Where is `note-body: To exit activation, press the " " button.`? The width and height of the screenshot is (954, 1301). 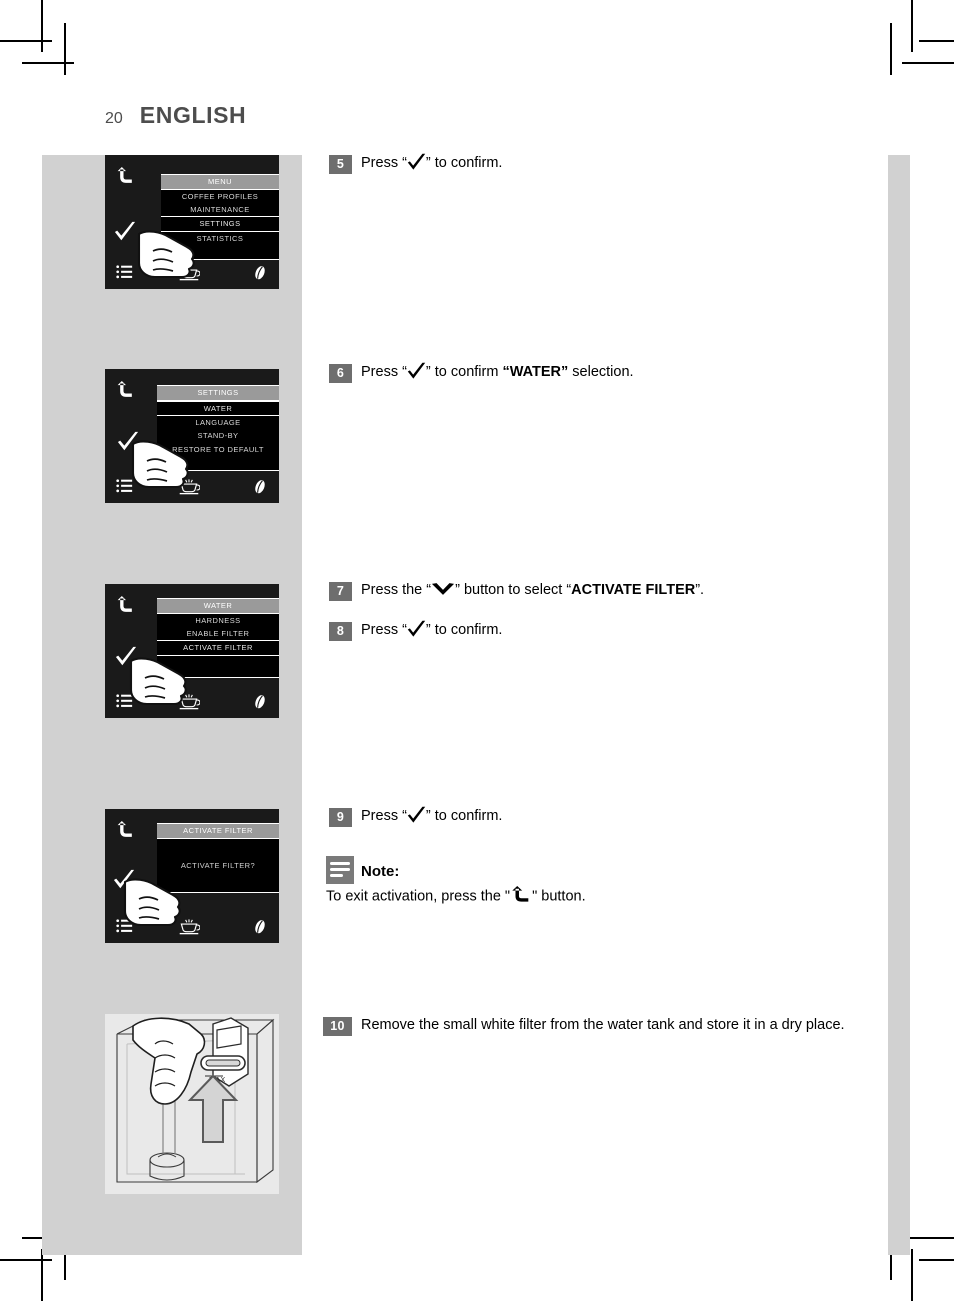
note-body: To exit activation, press the " " button. is located at coordinates (586, 897).